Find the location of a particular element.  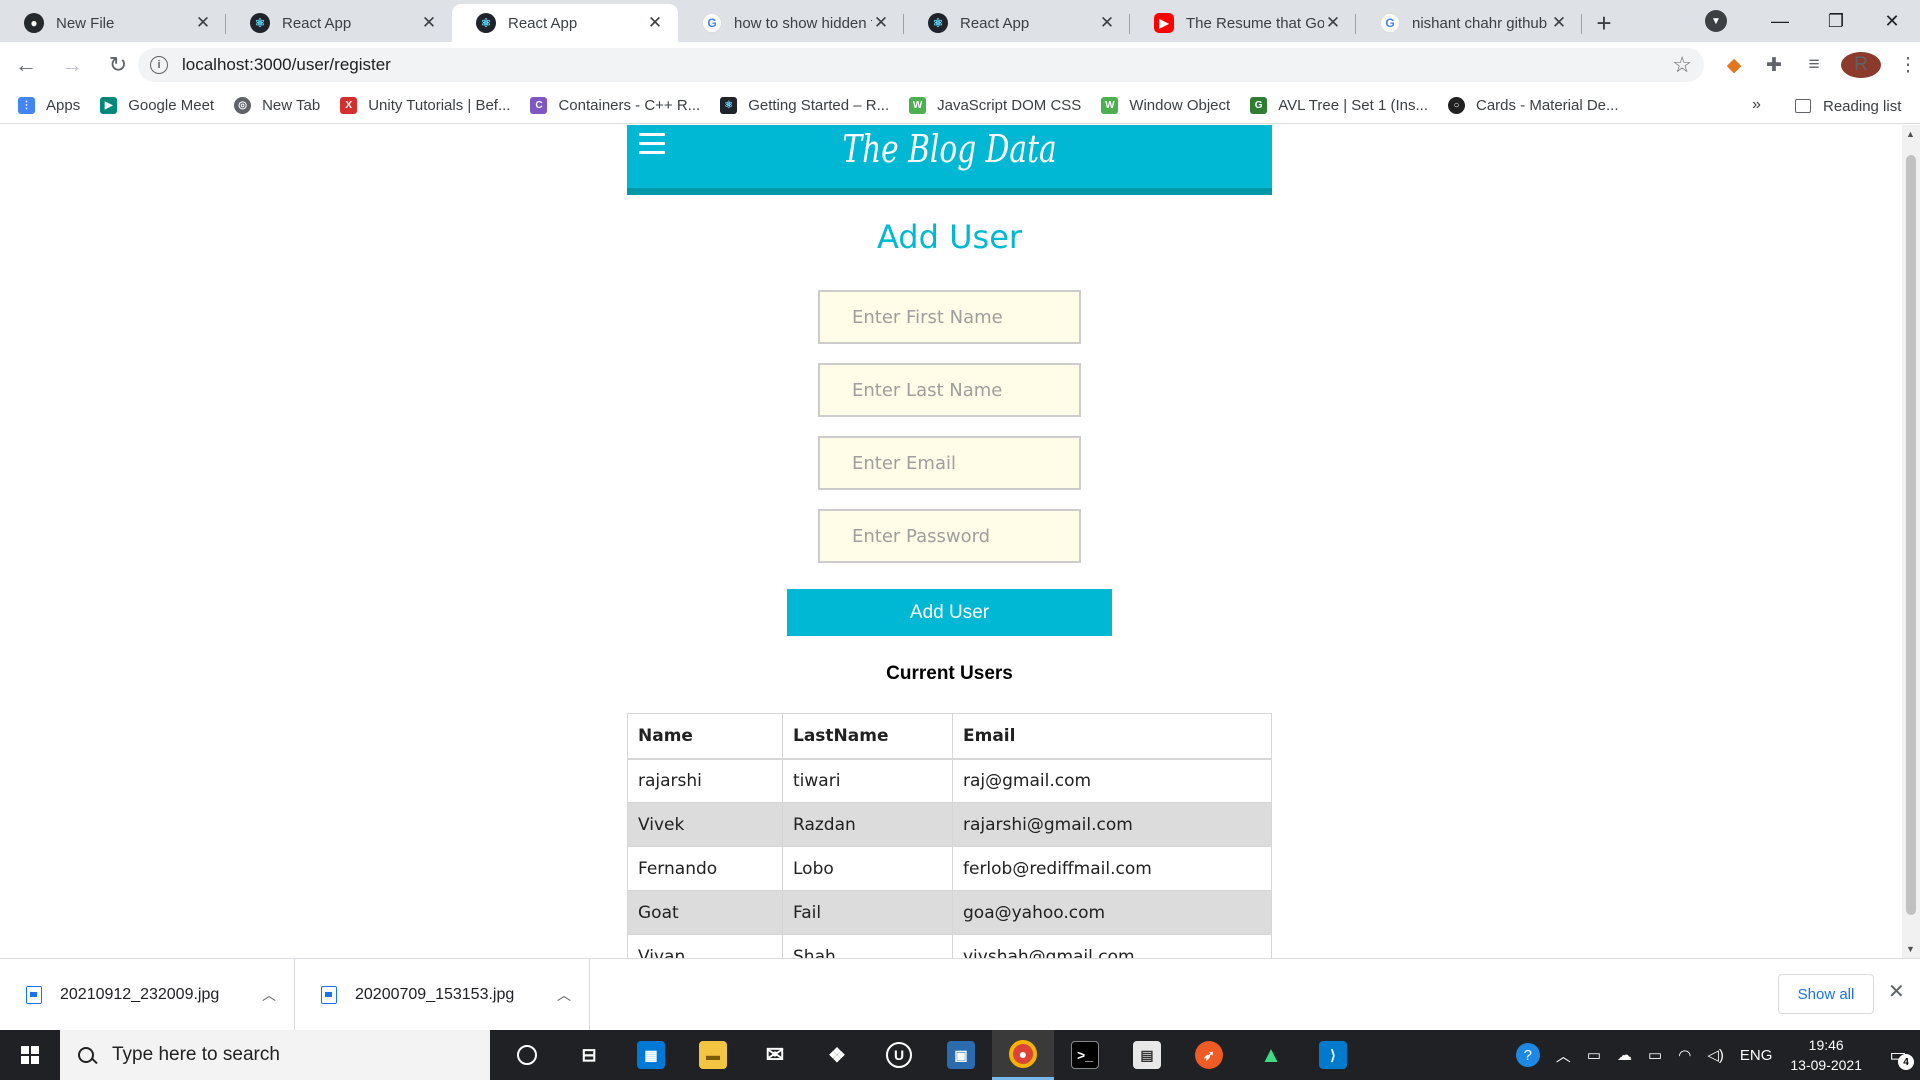

bookmark-star-icon: ☆ is located at coordinates (1682, 65).